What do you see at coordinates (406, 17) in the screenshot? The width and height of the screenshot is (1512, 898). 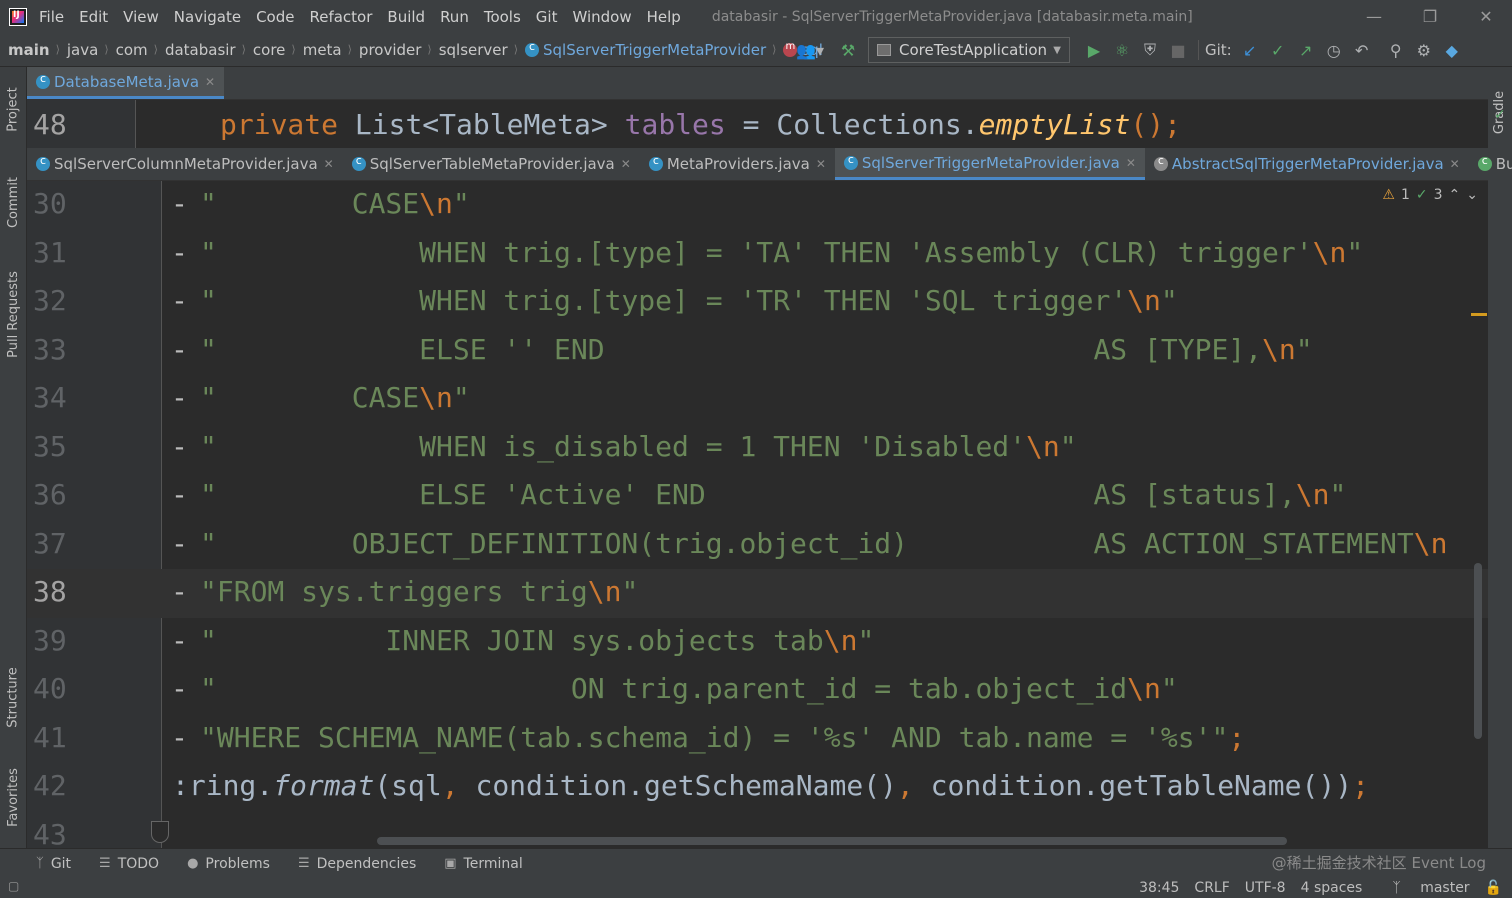 I see `menu-build: Build` at bounding box center [406, 17].